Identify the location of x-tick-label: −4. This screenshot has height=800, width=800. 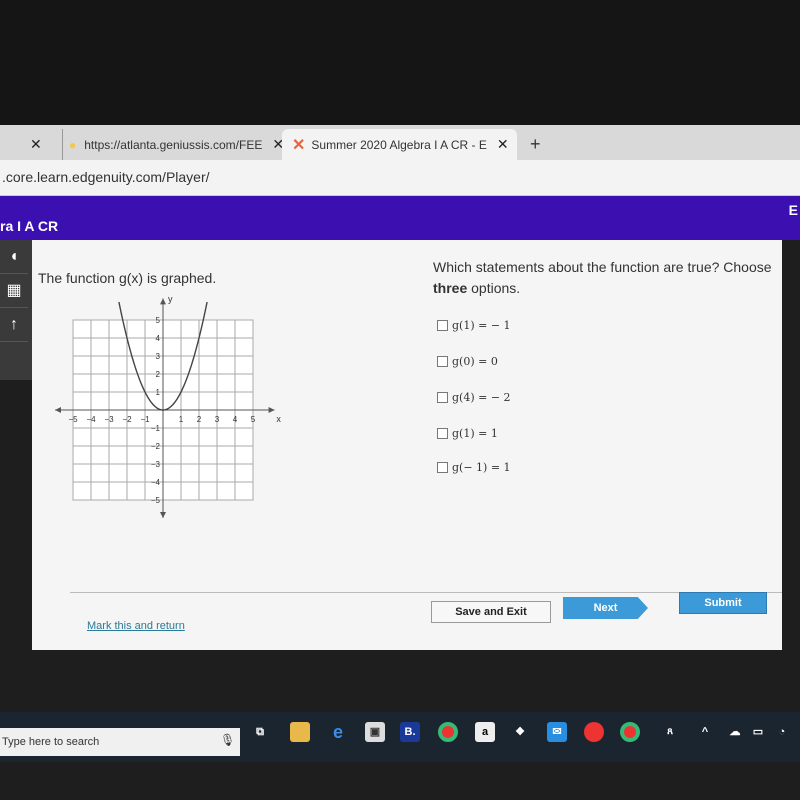
(91, 419).